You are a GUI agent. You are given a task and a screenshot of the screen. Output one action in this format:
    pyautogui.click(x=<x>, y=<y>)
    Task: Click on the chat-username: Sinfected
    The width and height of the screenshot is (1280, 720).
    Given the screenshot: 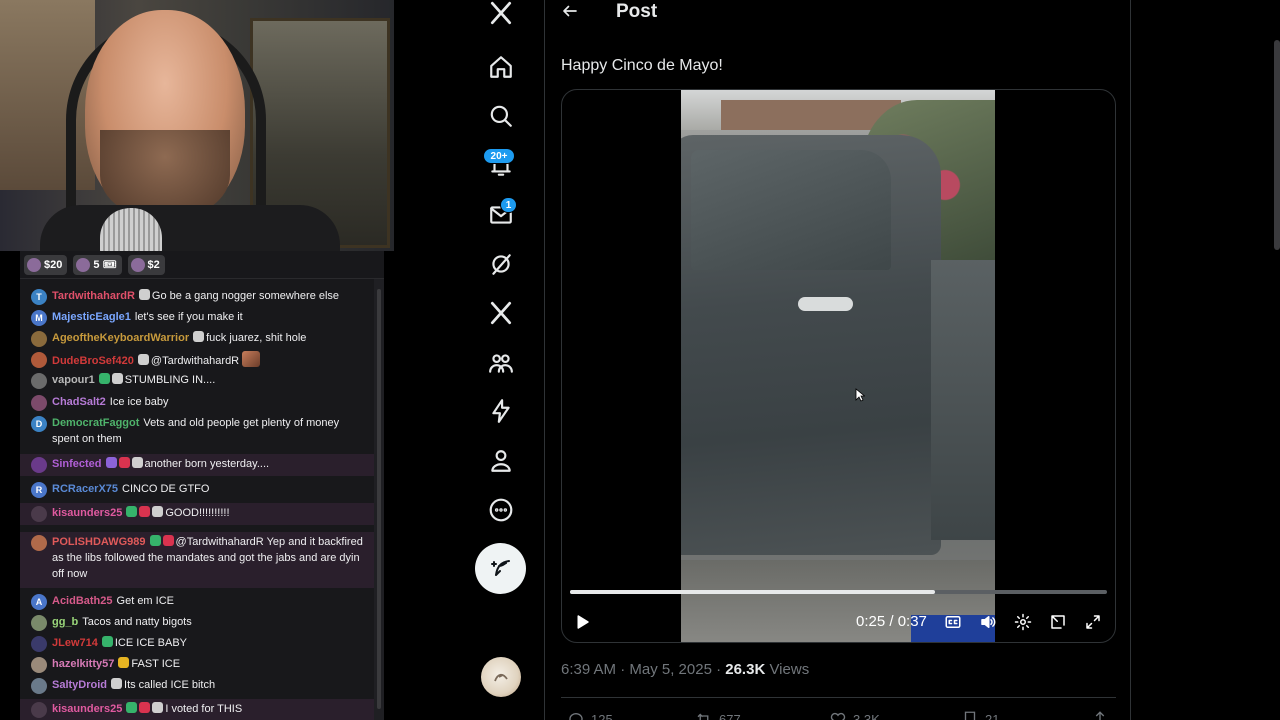 What is the action you would take?
    pyautogui.click(x=77, y=464)
    